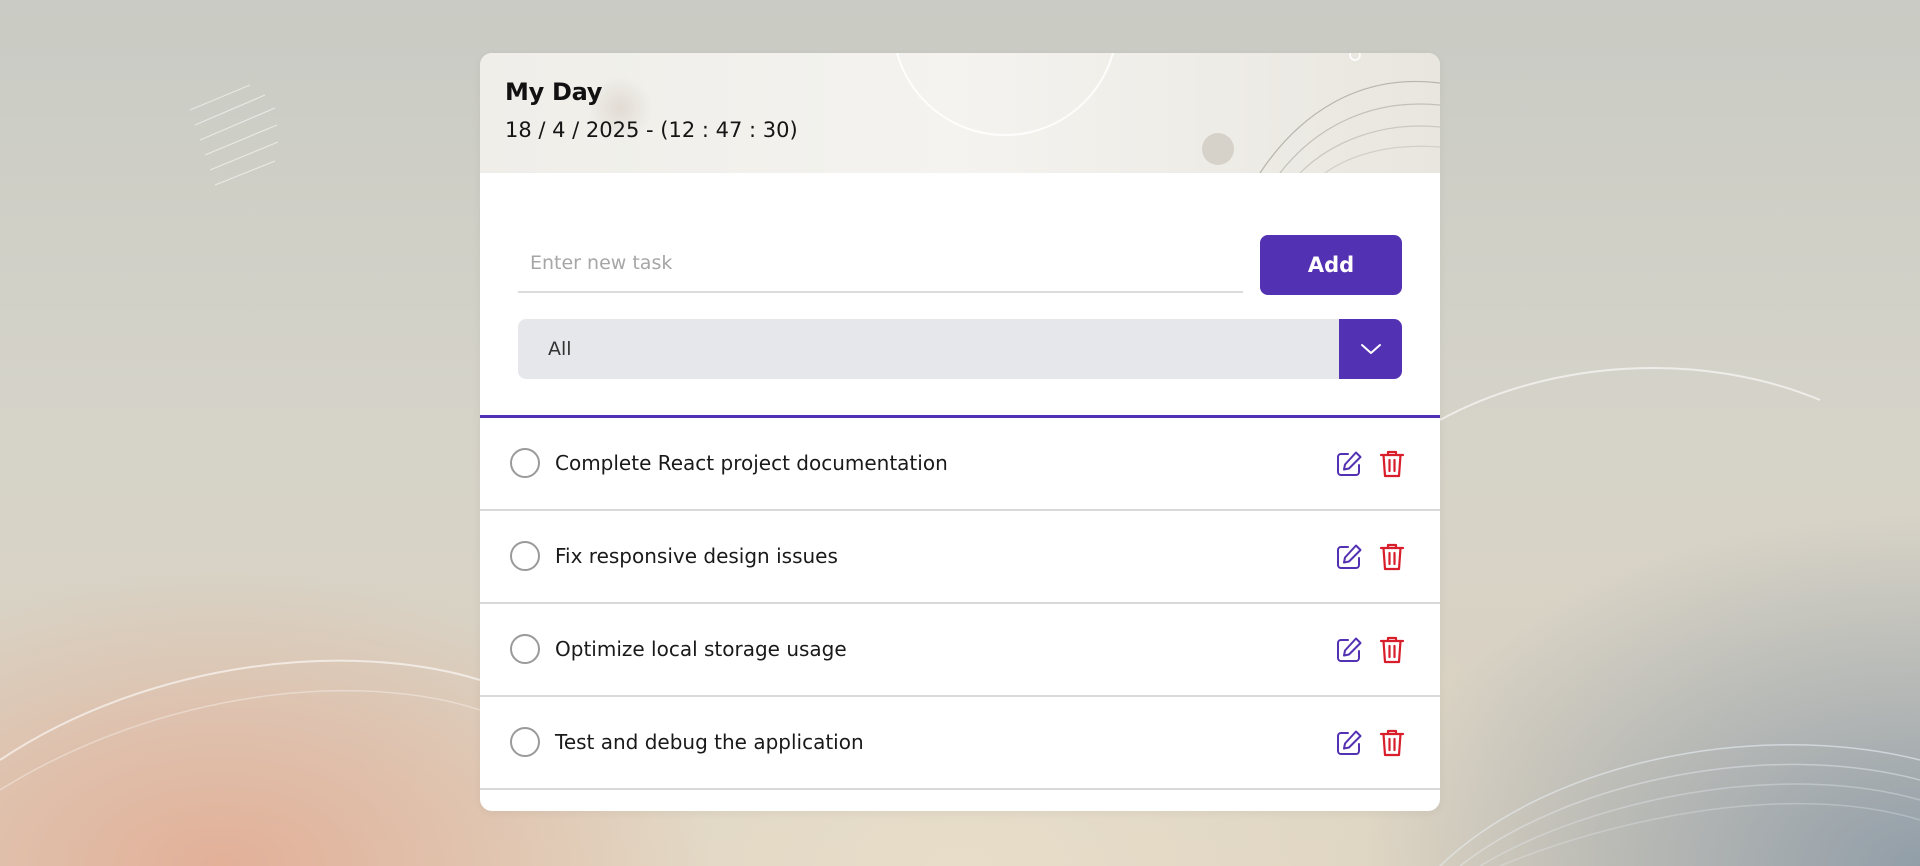  What do you see at coordinates (554, 92) in the screenshot?
I see `page-title: My Day` at bounding box center [554, 92].